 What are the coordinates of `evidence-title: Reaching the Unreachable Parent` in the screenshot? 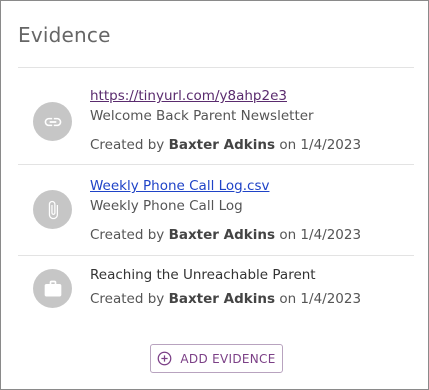 It's located at (203, 275).